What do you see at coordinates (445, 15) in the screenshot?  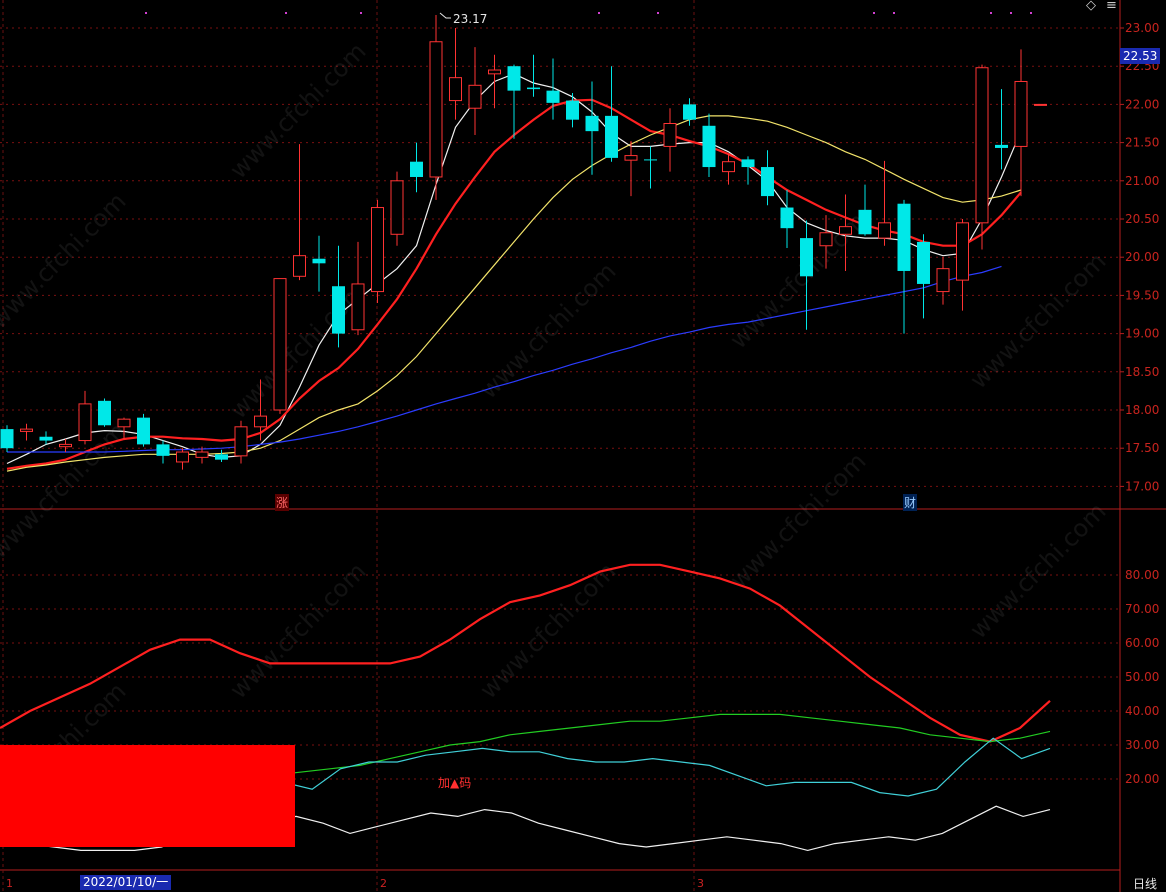 I see `peak-pointer` at bounding box center [445, 15].